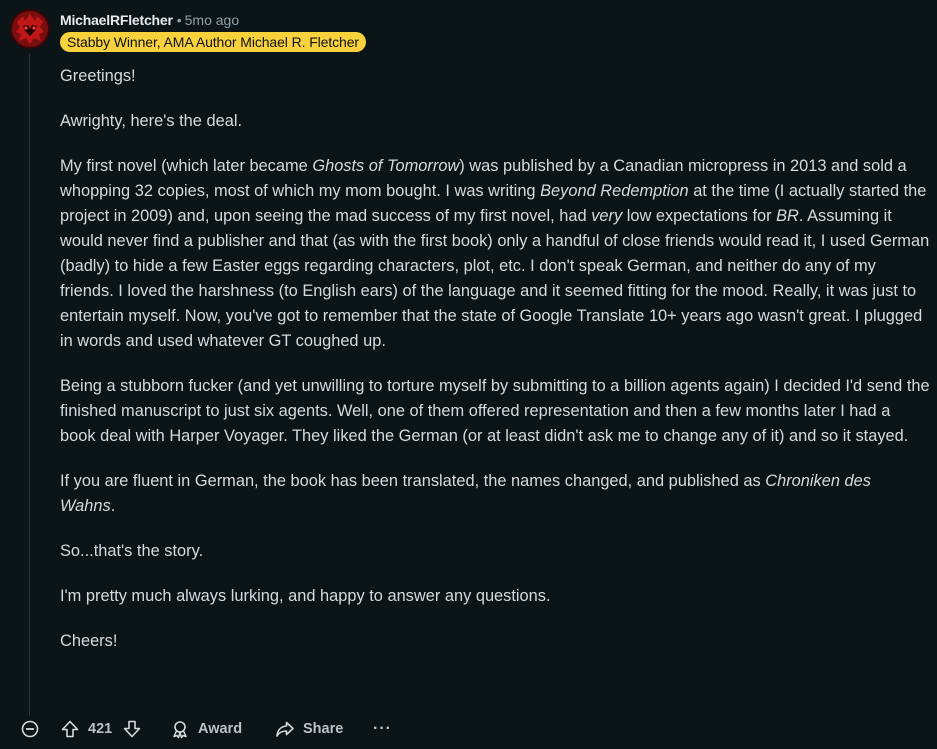  Describe the element at coordinates (29, 385) in the screenshot. I see `thread-line` at that location.